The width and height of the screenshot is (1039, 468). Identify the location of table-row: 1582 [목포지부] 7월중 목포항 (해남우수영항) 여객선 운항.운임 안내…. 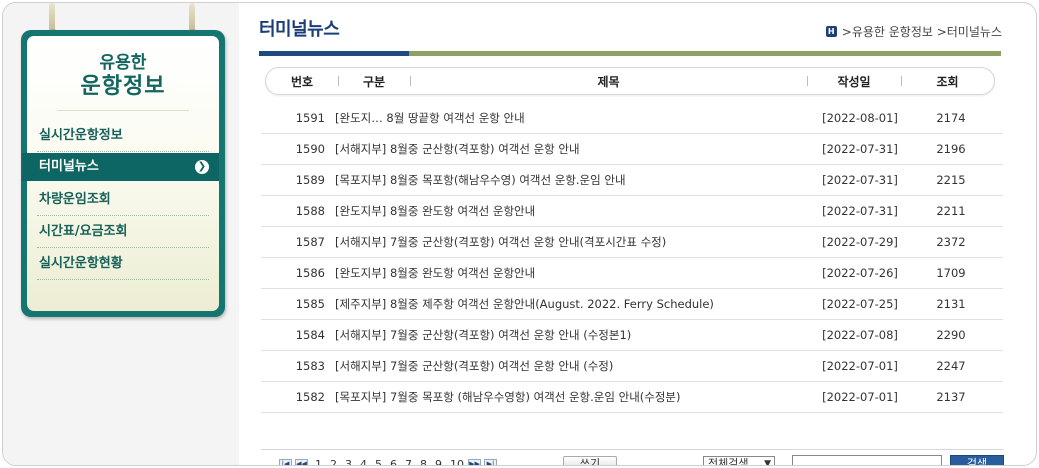
(632, 397).